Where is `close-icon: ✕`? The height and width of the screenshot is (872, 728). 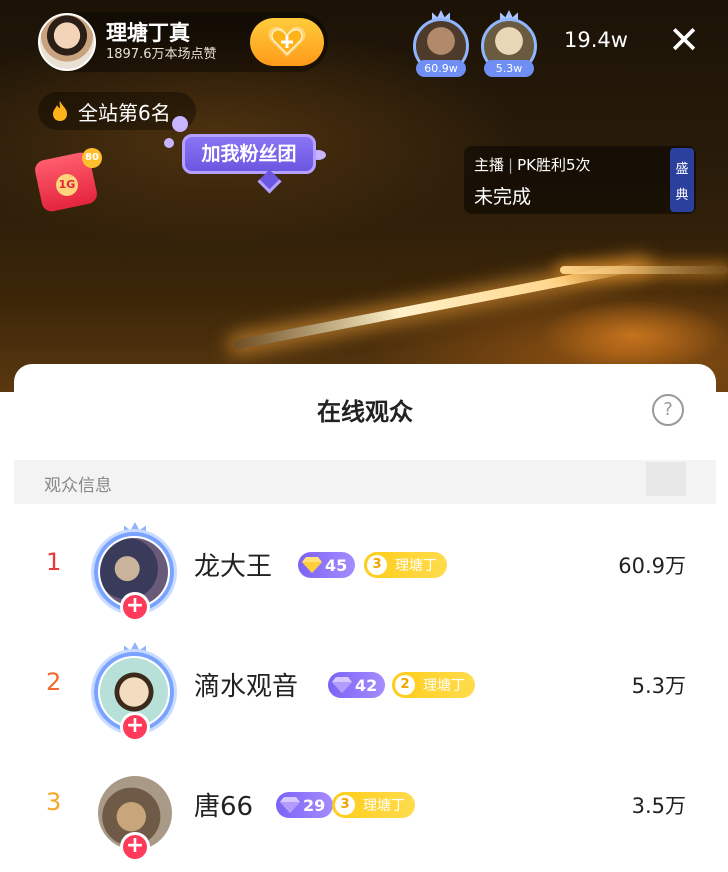
close-icon: ✕ is located at coordinates (684, 40).